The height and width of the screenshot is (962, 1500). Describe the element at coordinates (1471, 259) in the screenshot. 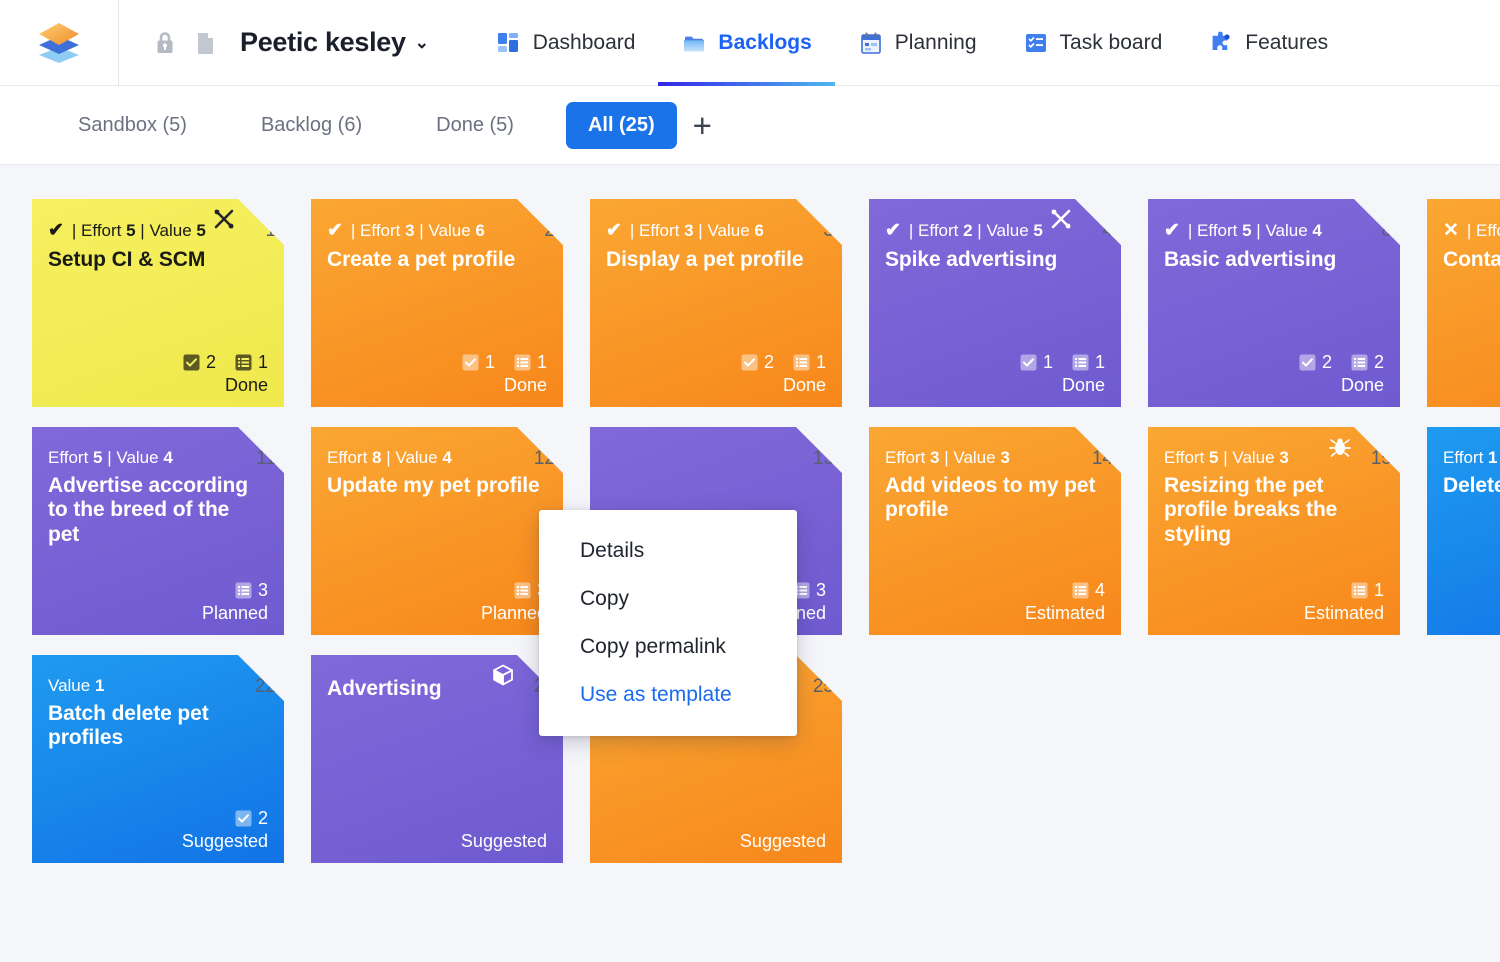

I see `card-title: Conta` at that location.